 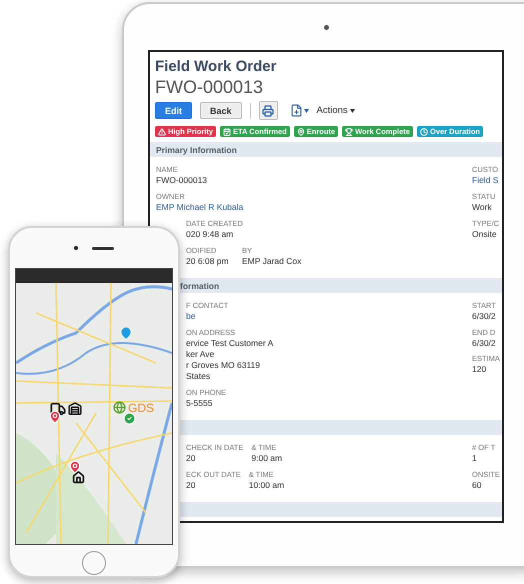 What do you see at coordinates (299, 110) in the screenshot?
I see `new-document-button` at bounding box center [299, 110].